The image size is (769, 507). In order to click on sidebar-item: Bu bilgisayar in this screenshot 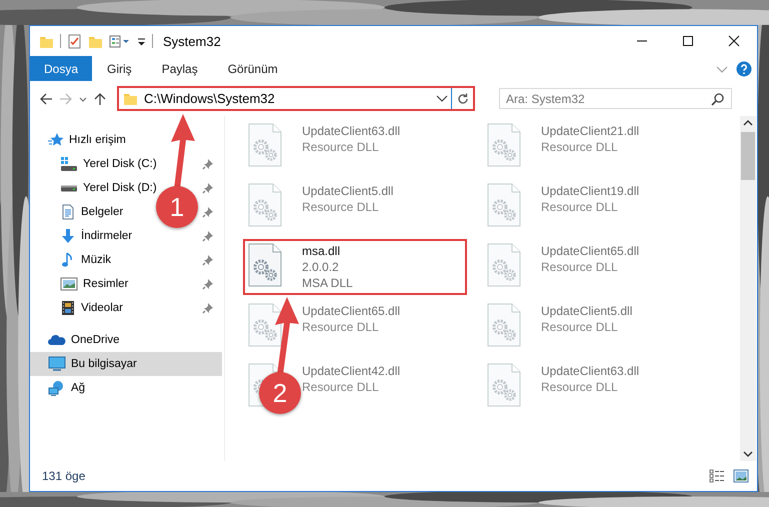, I will do `click(126, 364)`.